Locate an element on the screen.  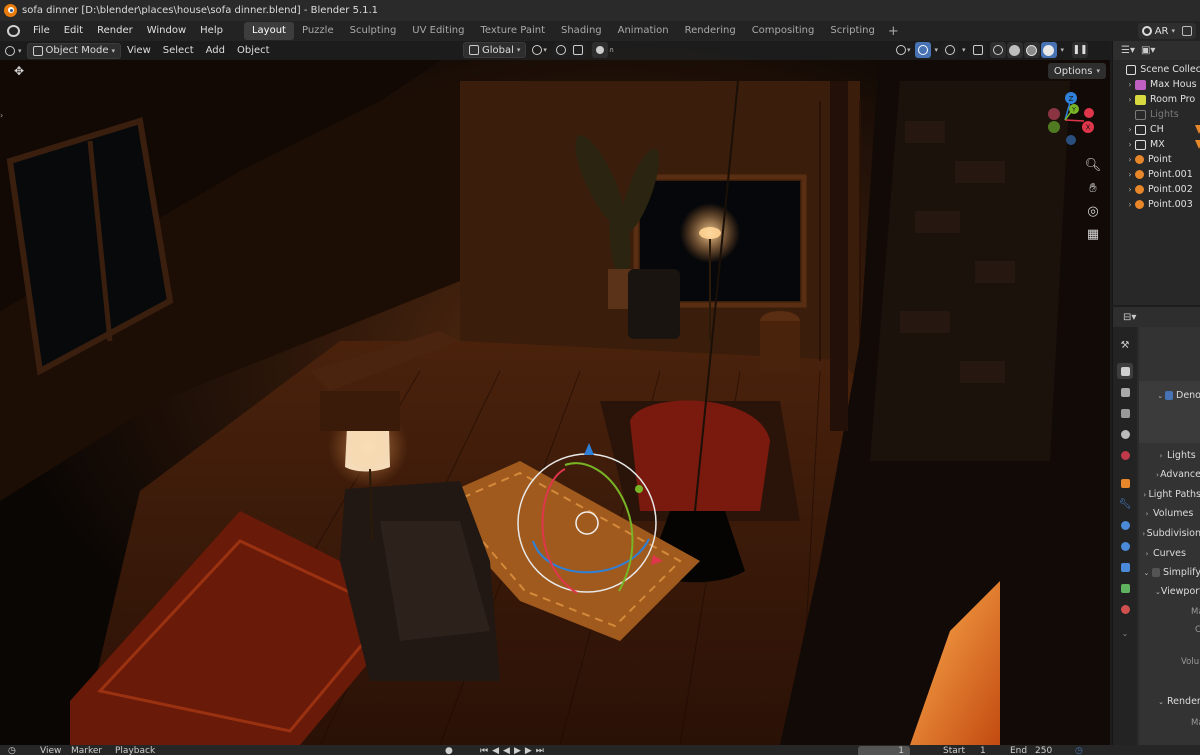
tab-puzzle: Puzzle is located at coordinates (318, 31).